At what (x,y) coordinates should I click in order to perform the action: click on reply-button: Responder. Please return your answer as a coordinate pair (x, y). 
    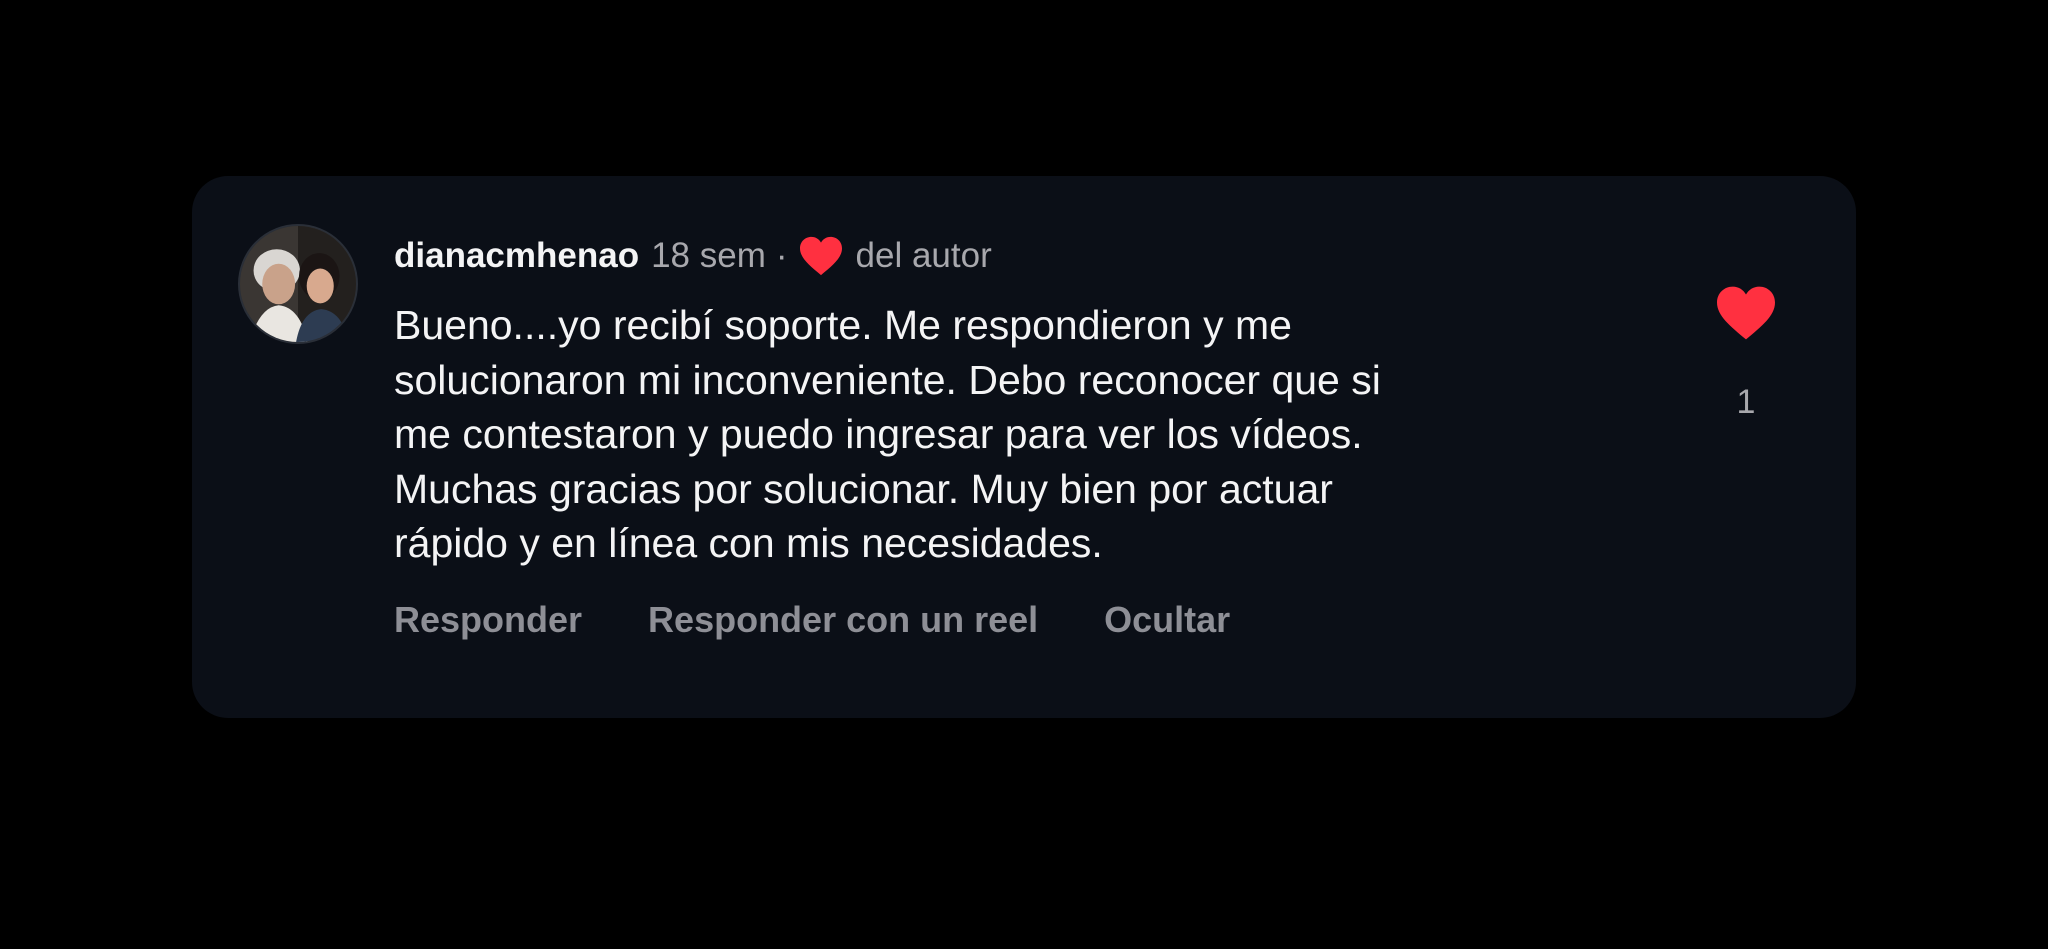
    Looking at the image, I should click on (488, 620).